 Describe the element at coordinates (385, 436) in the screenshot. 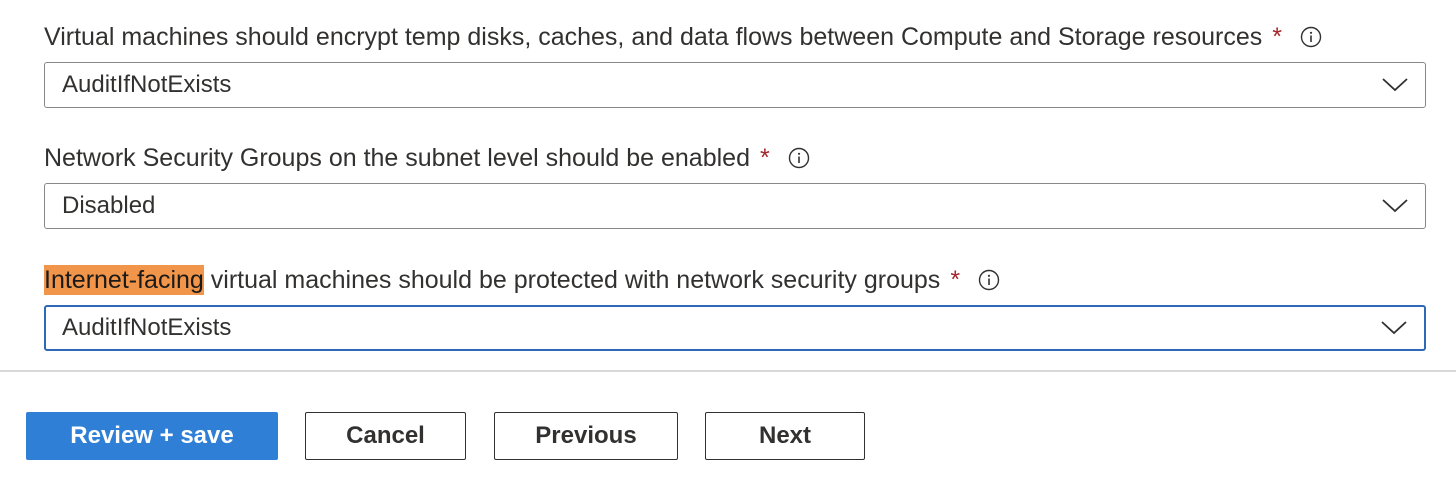

I see `cancel-button: Cancel` at that location.